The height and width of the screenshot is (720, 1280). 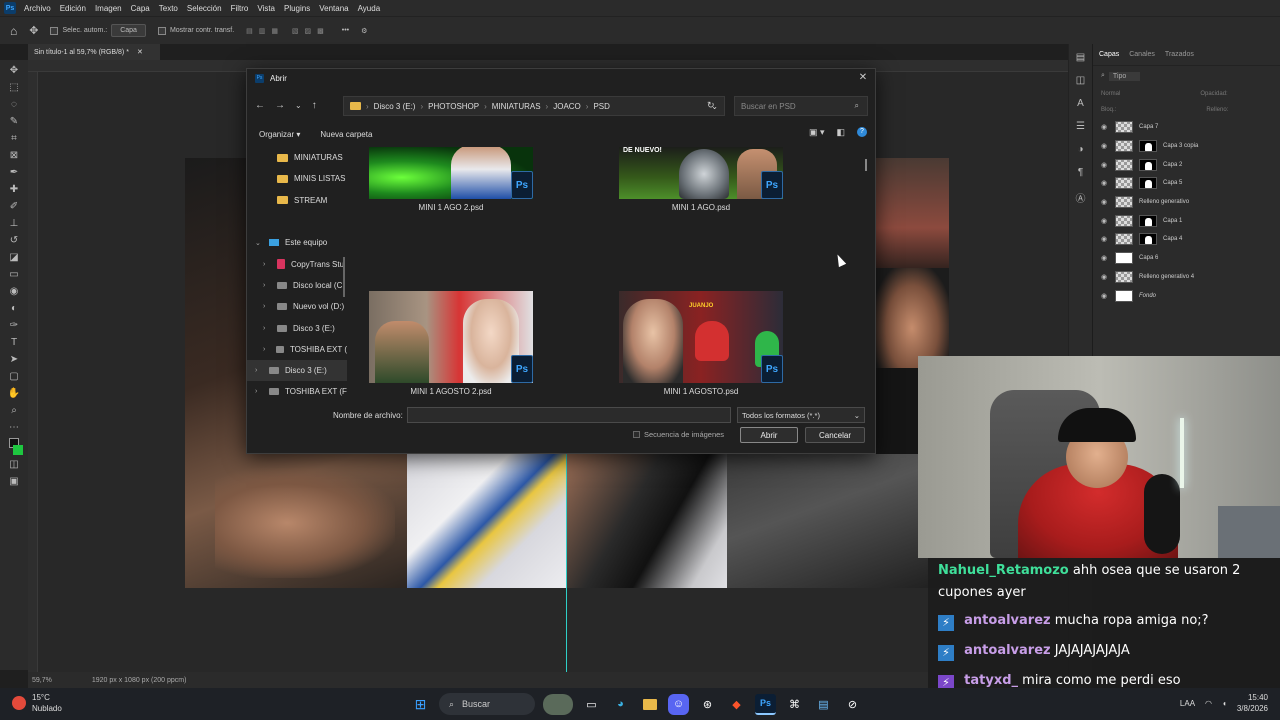 I want to click on gradient-tool-icon: ▭, so click(x=14, y=275).